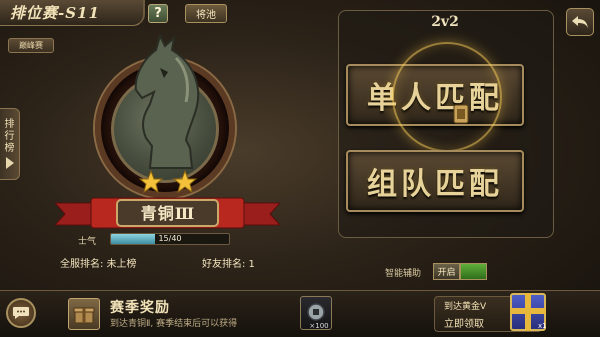 The width and height of the screenshot is (600, 337). I want to click on season-reward-box, so click(84, 314).